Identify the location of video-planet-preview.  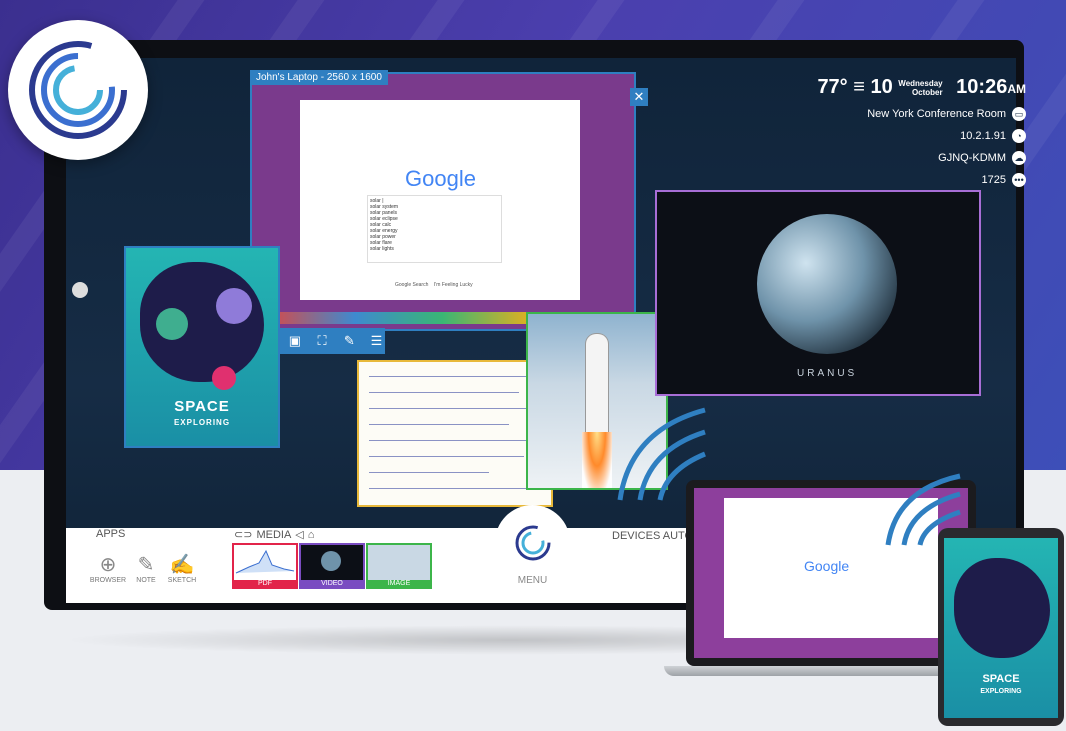
(331, 561).